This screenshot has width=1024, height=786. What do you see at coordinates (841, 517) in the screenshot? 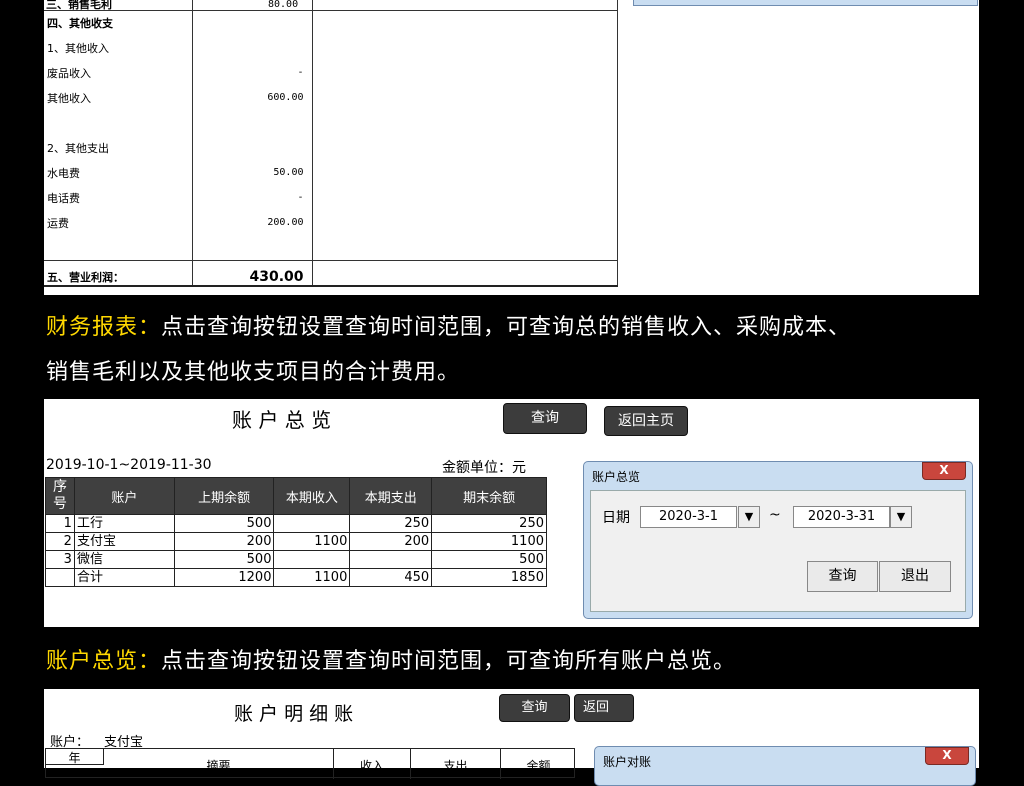
I see `end-date-input: 2020-3-31` at bounding box center [841, 517].